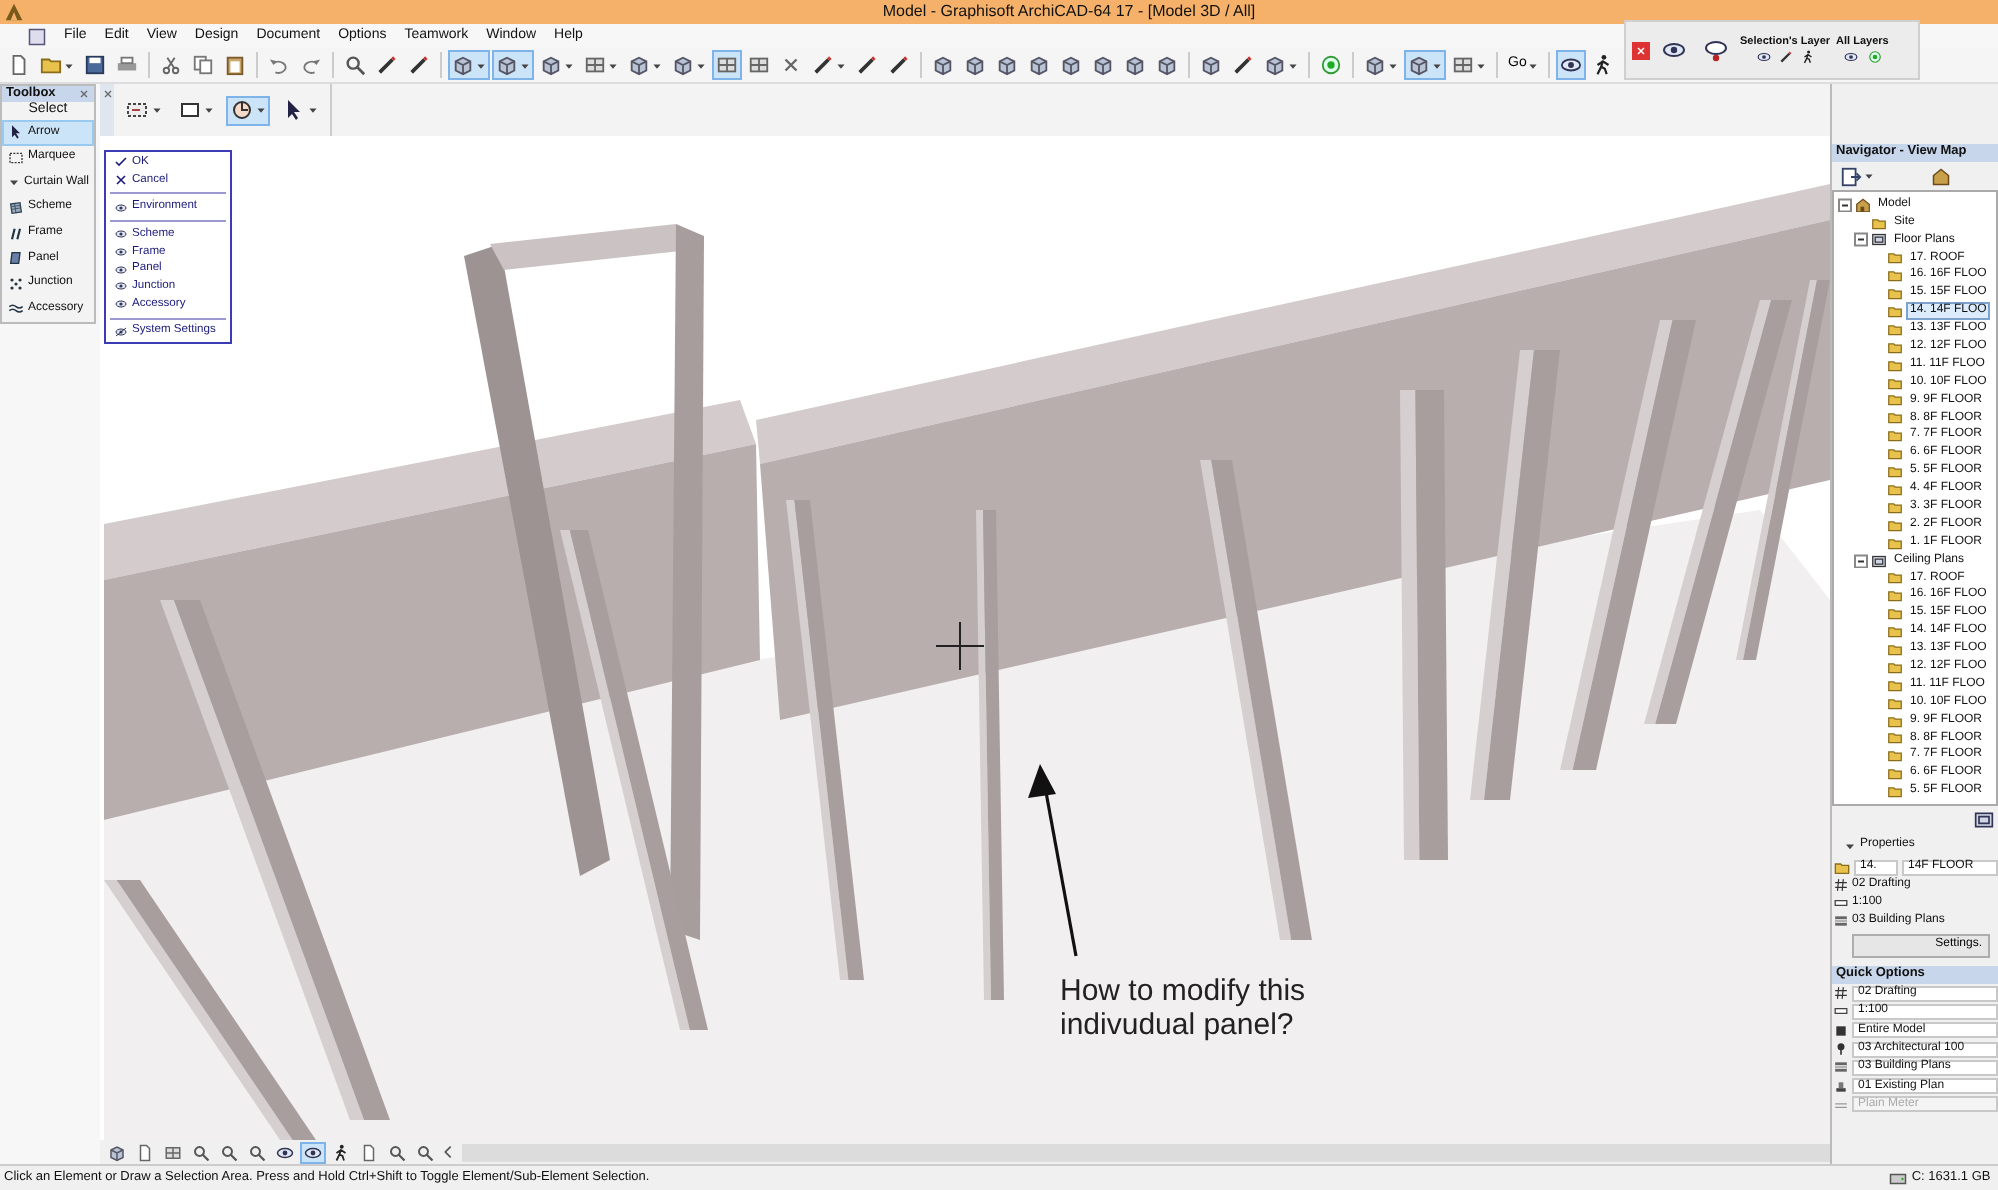  I want to click on annotation-text: How to modify this indivudual panel?, so click(1184, 1008).